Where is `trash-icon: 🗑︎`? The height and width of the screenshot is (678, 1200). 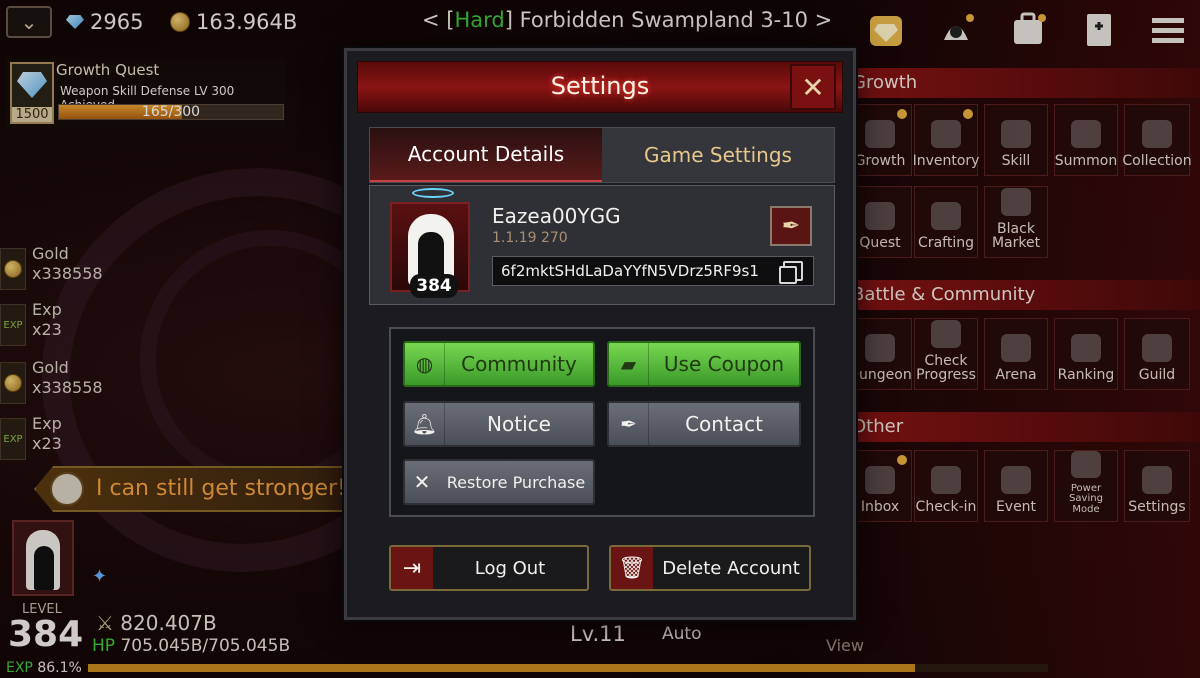 trash-icon: 🗑︎ is located at coordinates (632, 568).